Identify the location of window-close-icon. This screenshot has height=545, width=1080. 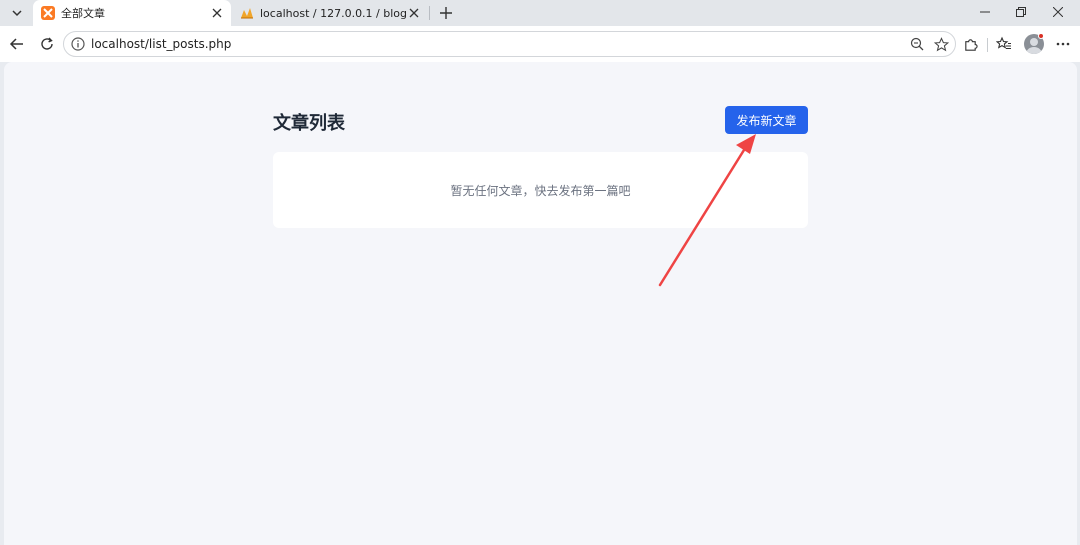
(1058, 12).